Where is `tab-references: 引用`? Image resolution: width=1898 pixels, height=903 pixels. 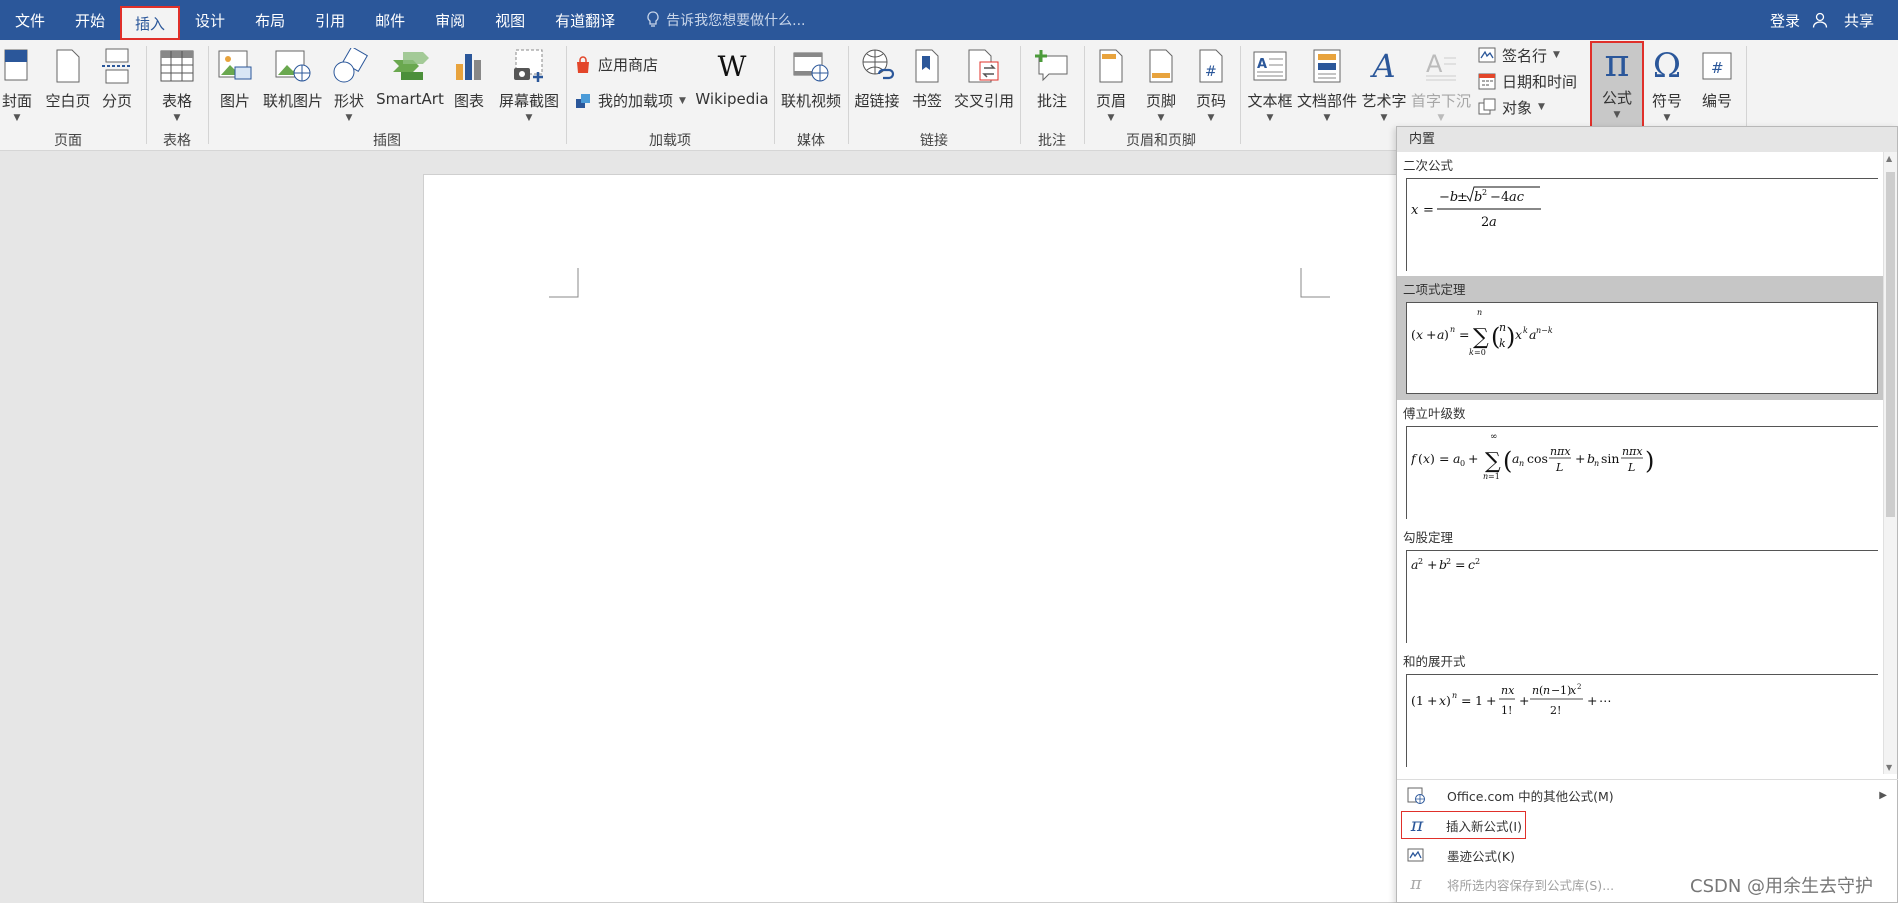 tab-references: 引用 is located at coordinates (330, 20).